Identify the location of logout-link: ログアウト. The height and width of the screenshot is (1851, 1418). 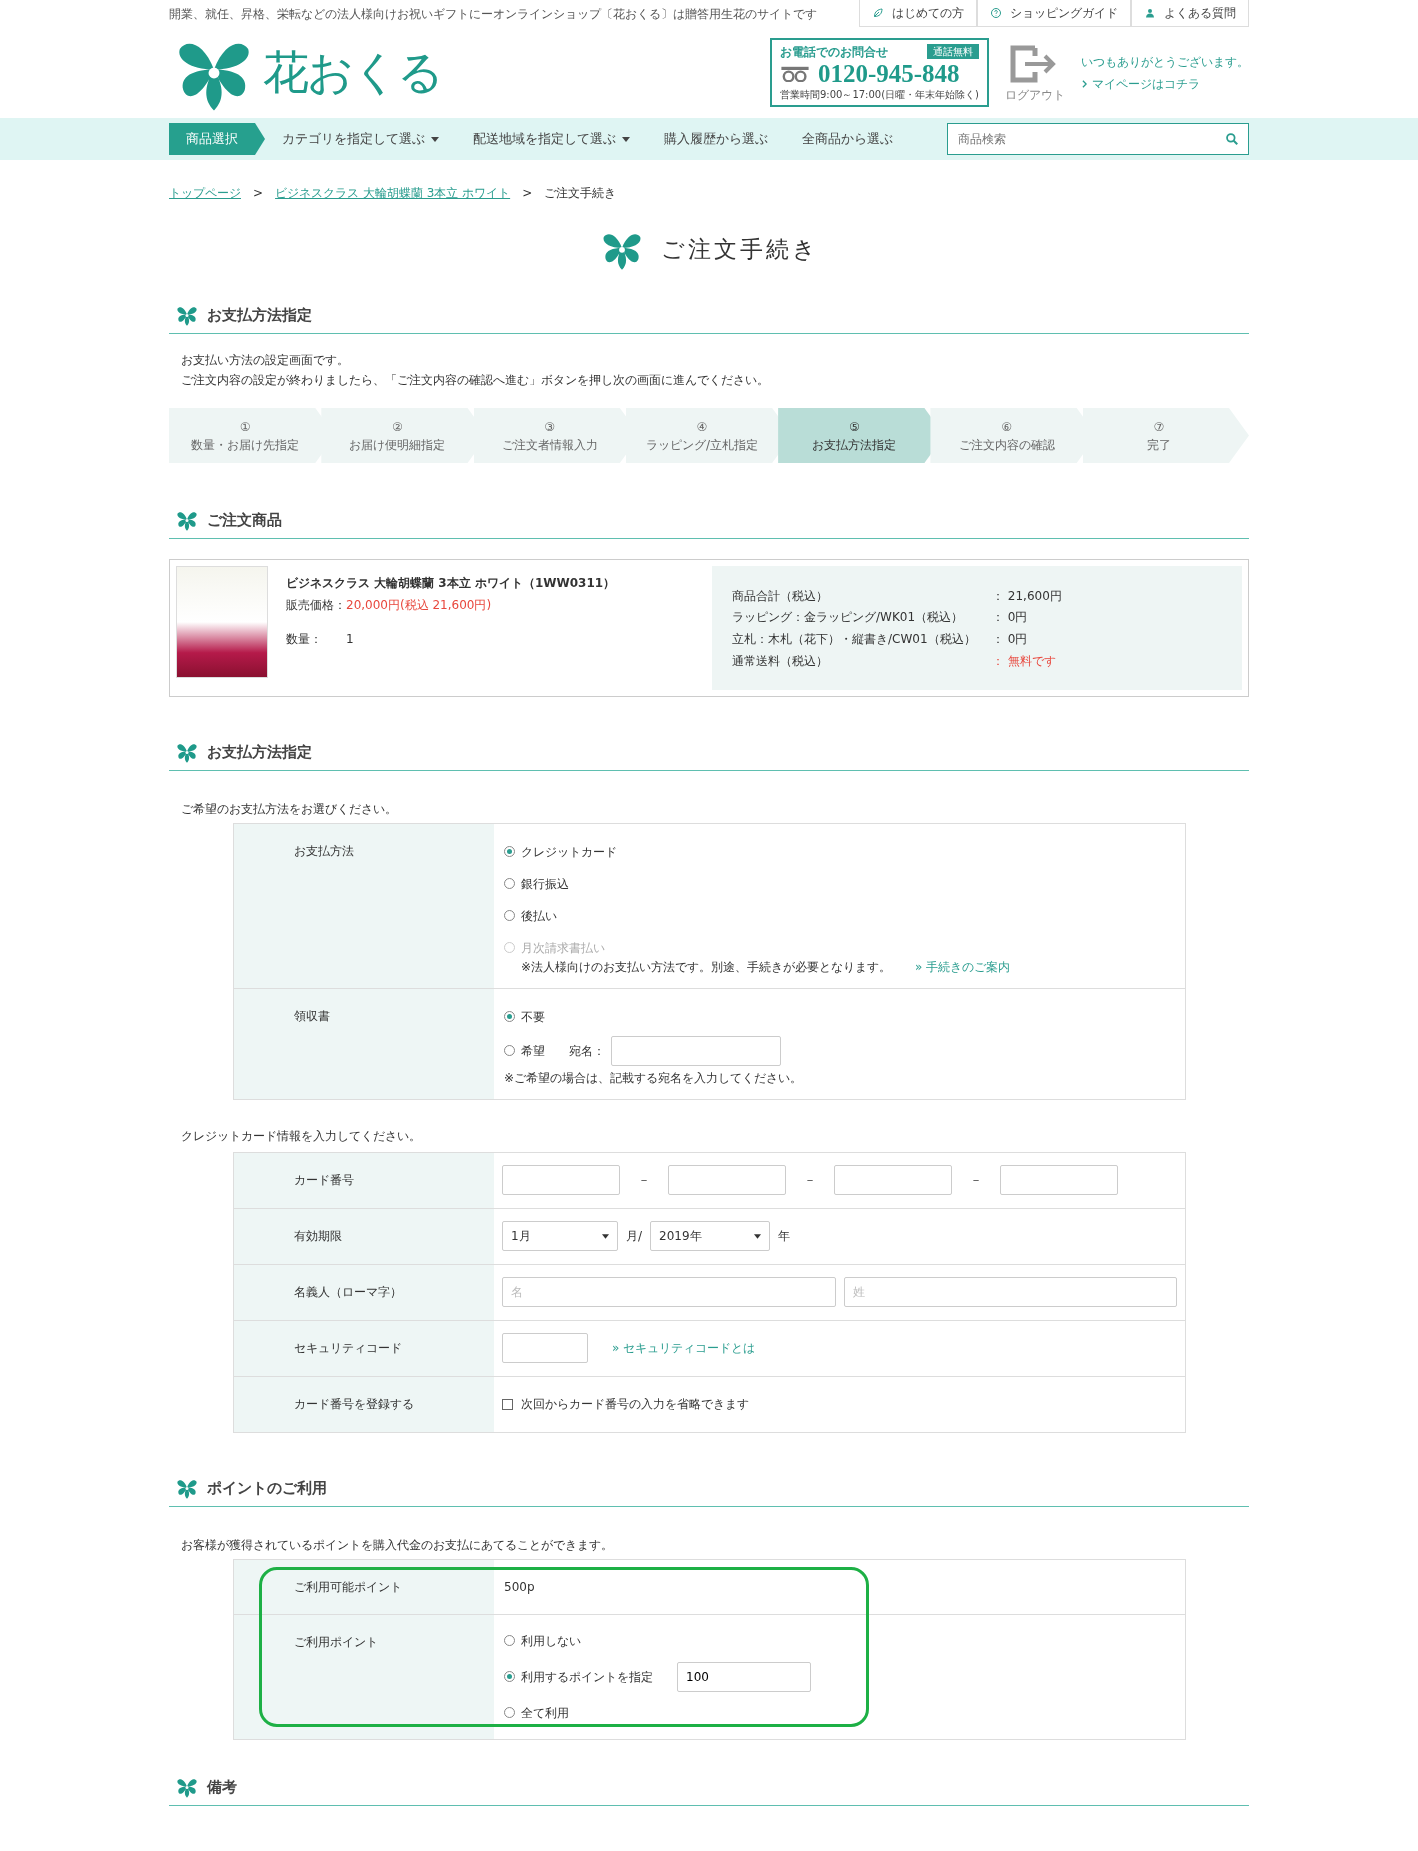
(1035, 72).